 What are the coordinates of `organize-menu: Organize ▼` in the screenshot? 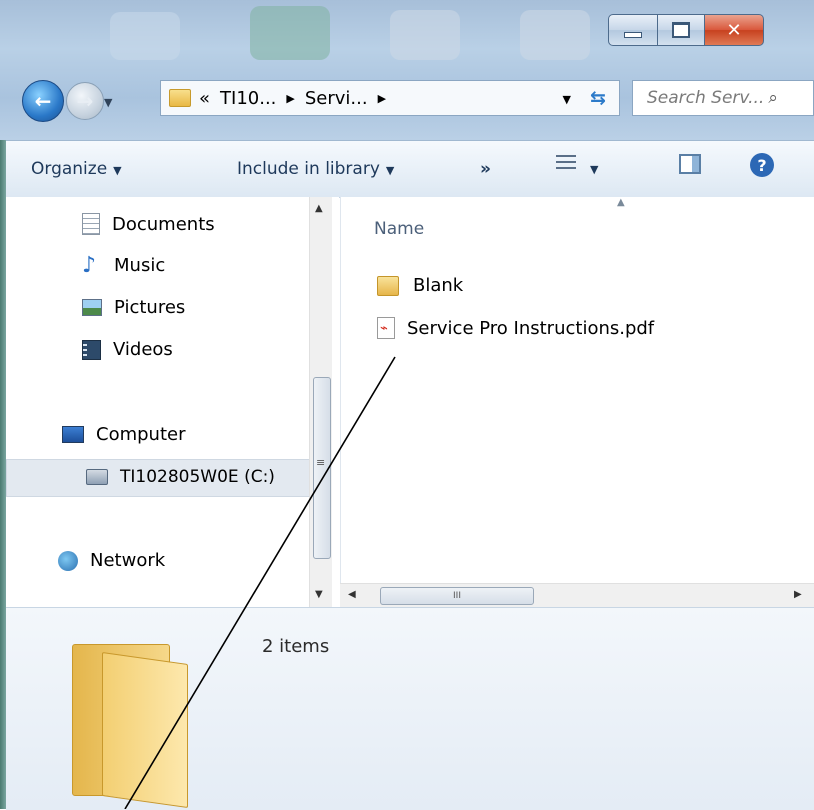 It's located at (76, 169).